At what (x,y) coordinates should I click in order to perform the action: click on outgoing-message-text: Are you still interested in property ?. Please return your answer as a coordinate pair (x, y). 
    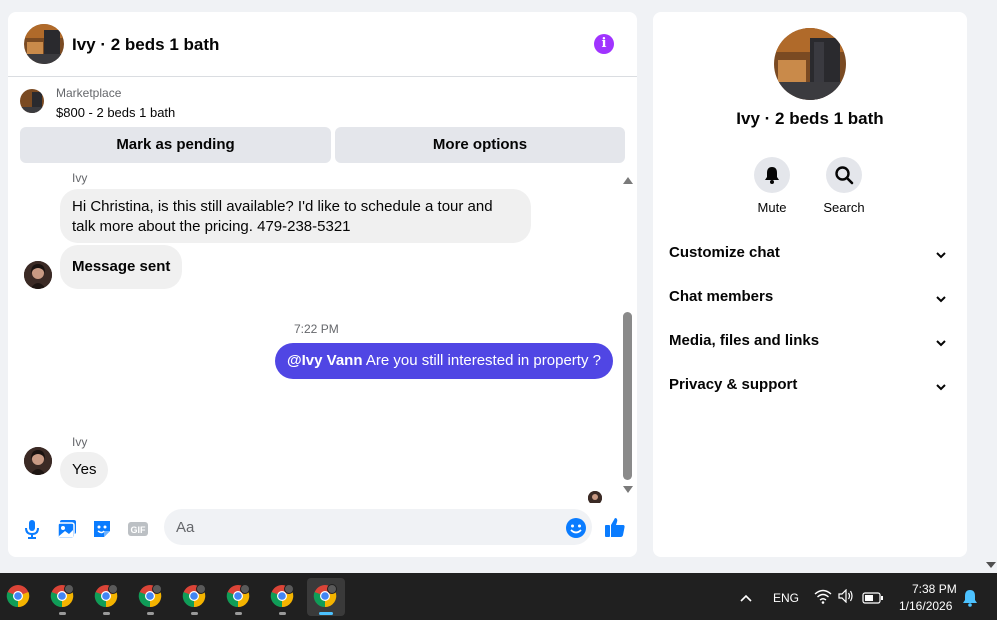
    Looking at the image, I should click on (481, 360).